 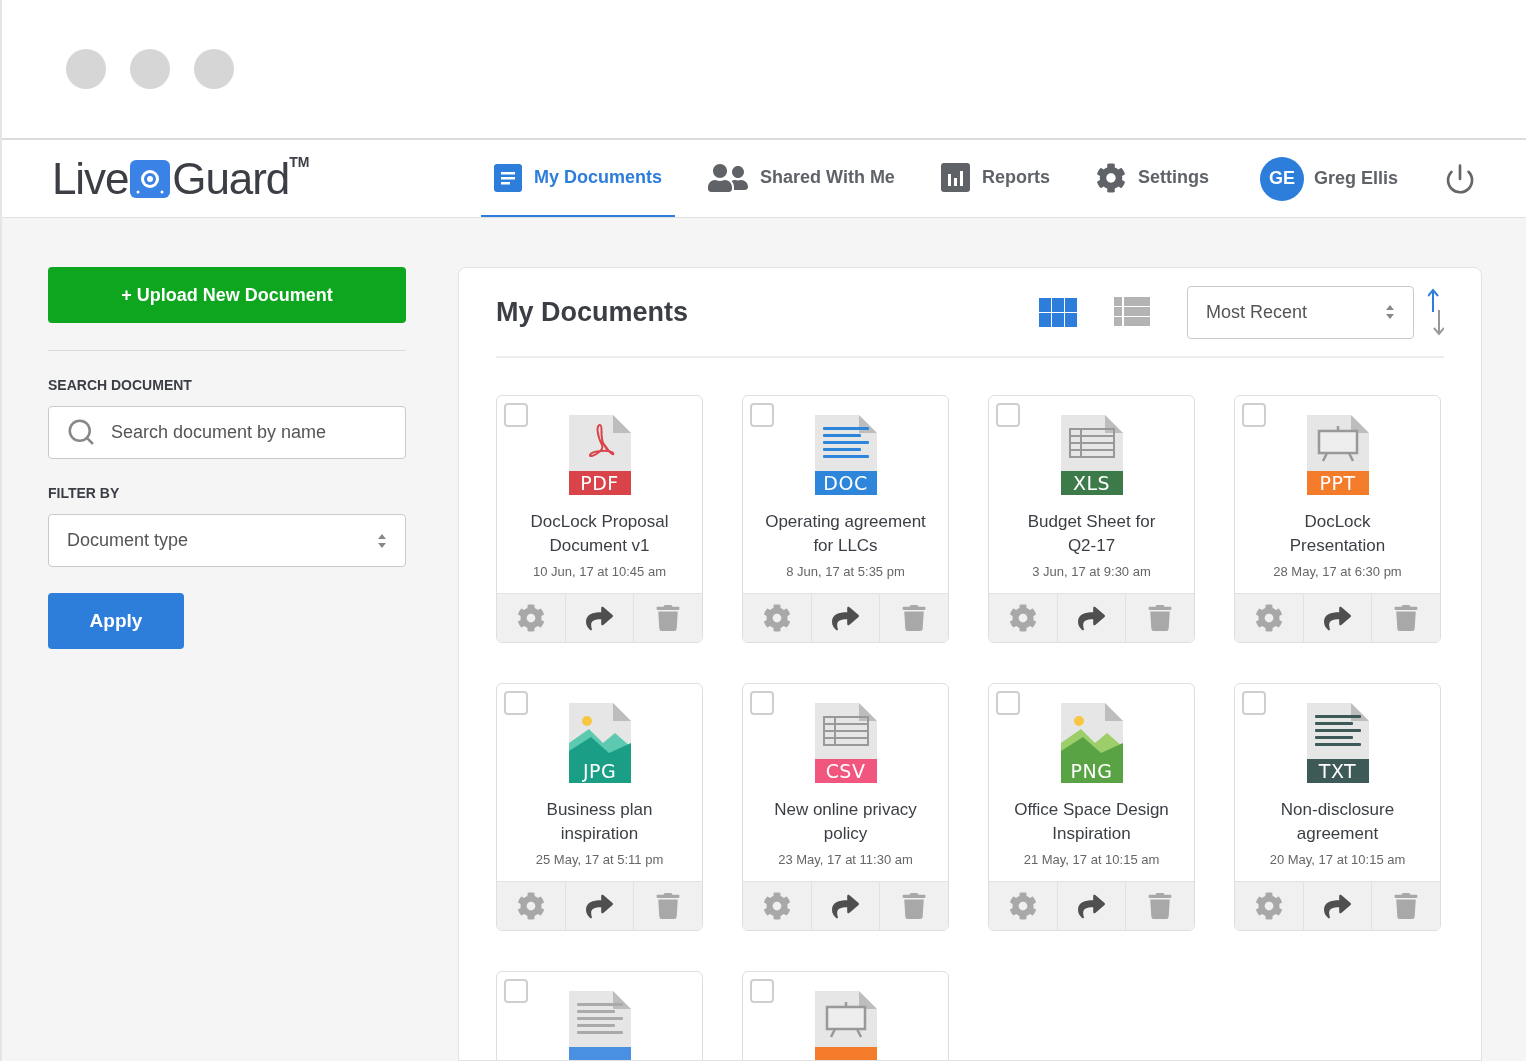 What do you see at coordinates (1355, 178) in the screenshot?
I see `user-name: Greg Ellis` at bounding box center [1355, 178].